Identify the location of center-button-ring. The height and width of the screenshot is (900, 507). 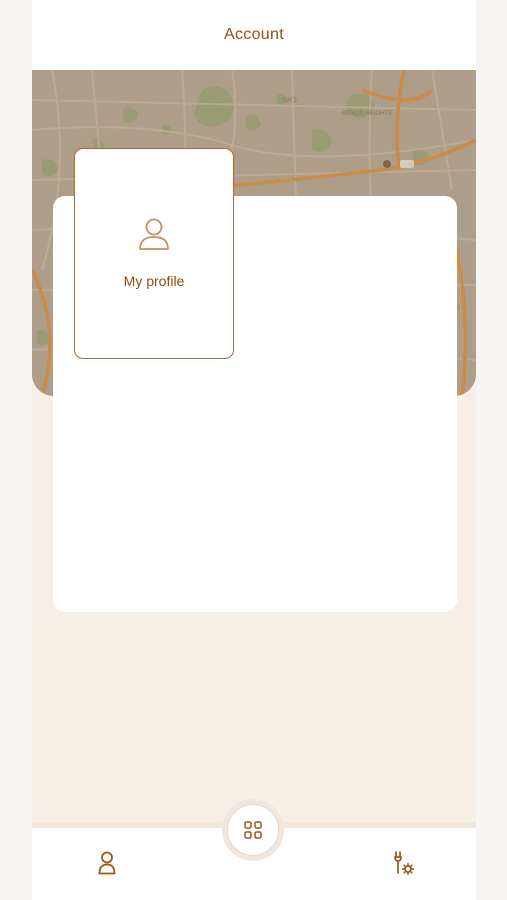
(253, 830).